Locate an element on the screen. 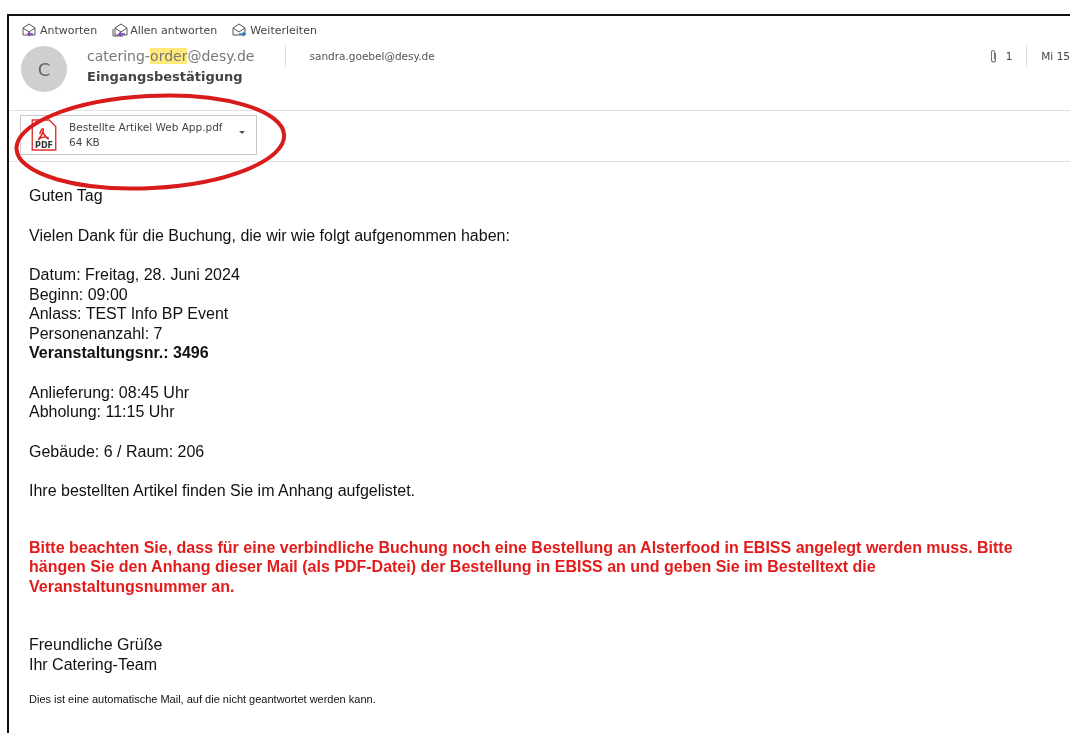 This screenshot has height=733, width=1070. body-text: Freundliche Grüße is located at coordinates (96, 645).